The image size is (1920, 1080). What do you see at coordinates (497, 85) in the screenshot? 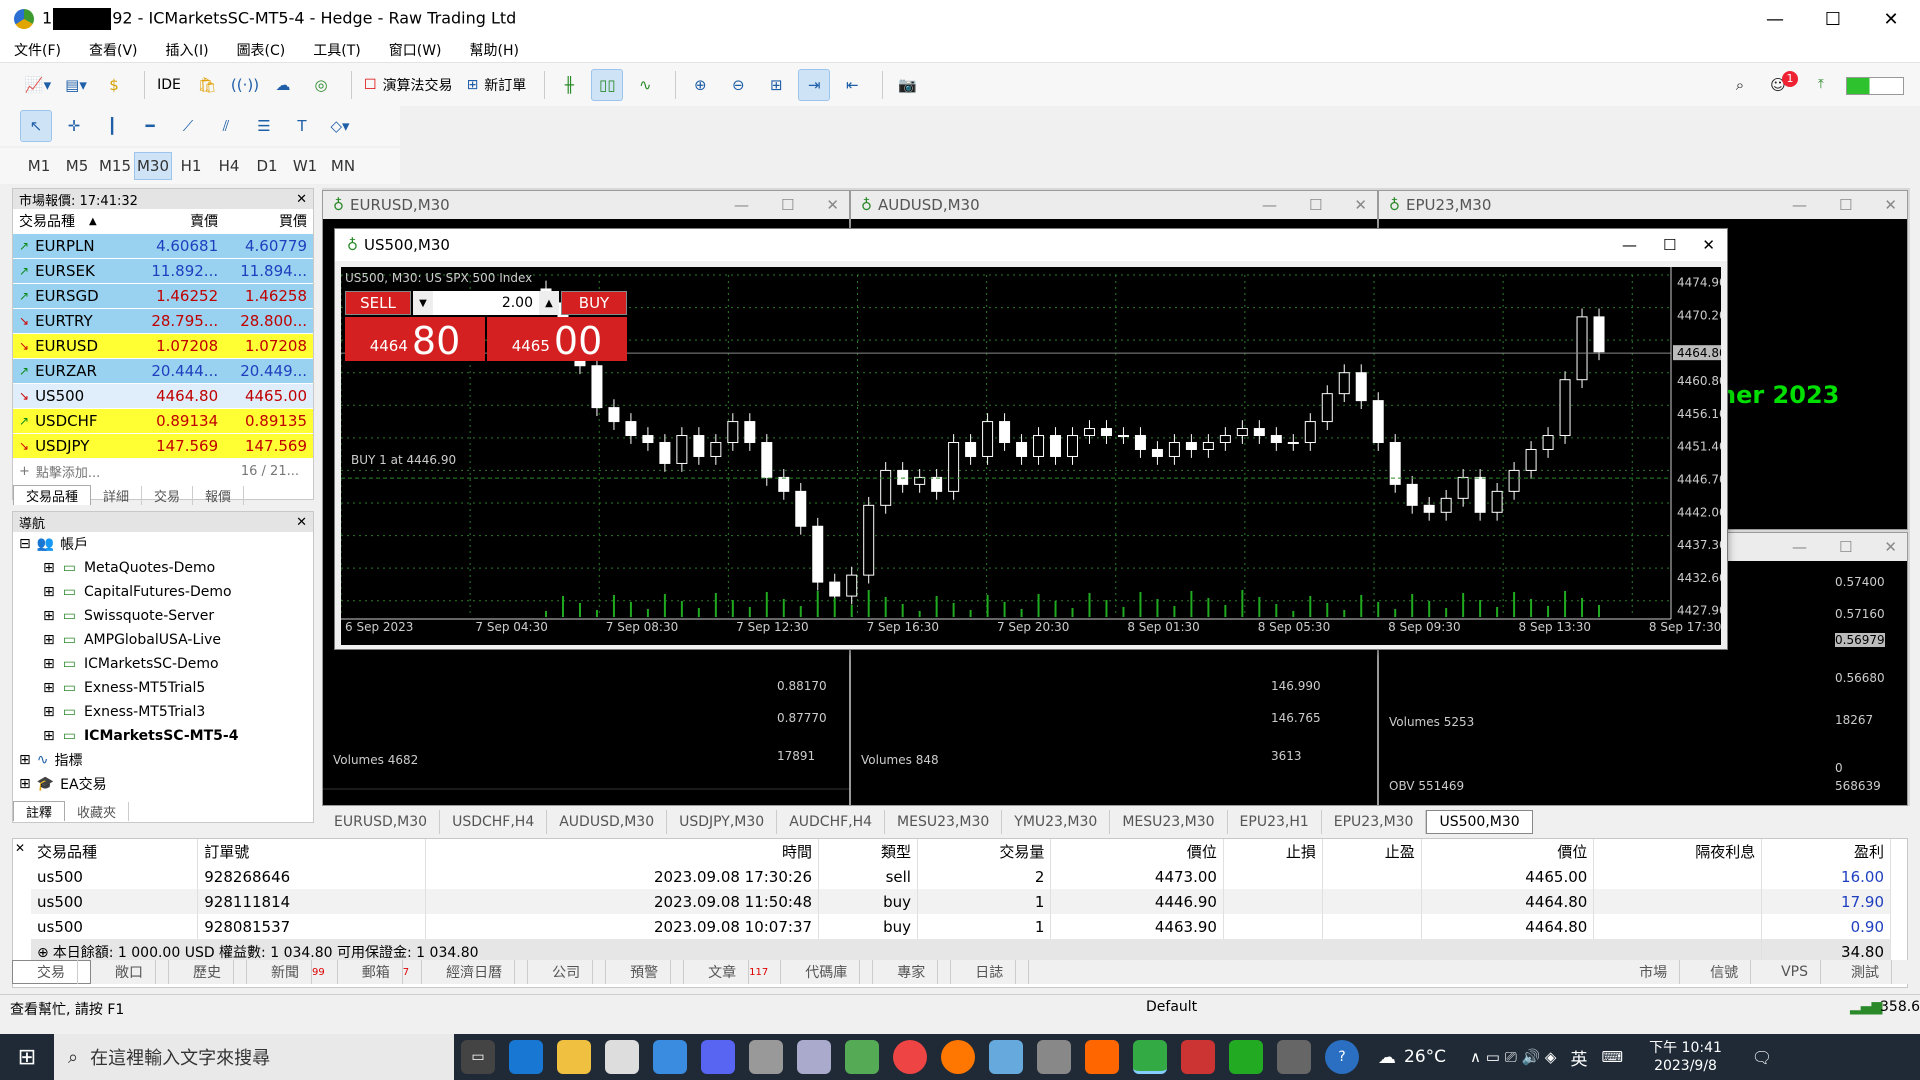
I see `new-order-button: ⊞ 新訂單` at bounding box center [497, 85].